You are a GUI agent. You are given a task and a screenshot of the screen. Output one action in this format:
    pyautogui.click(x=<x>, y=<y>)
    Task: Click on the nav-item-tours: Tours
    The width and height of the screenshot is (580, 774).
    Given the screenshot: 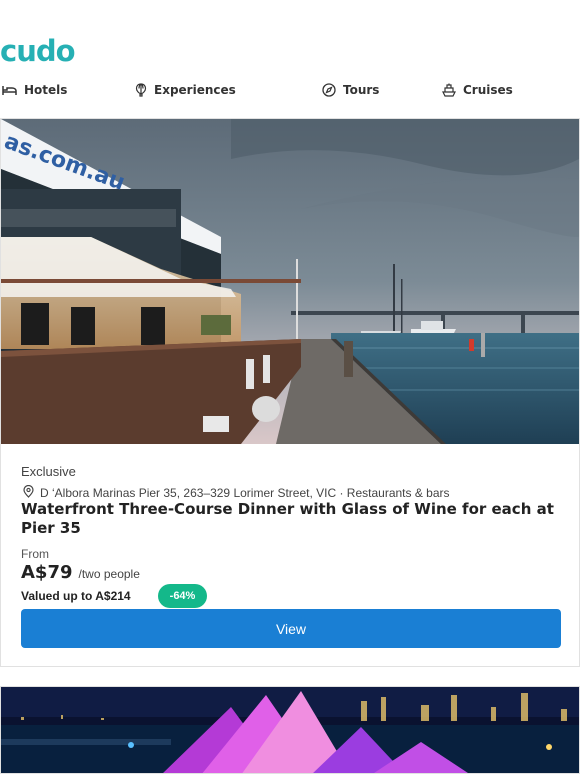 What is the action you would take?
    pyautogui.click(x=350, y=90)
    